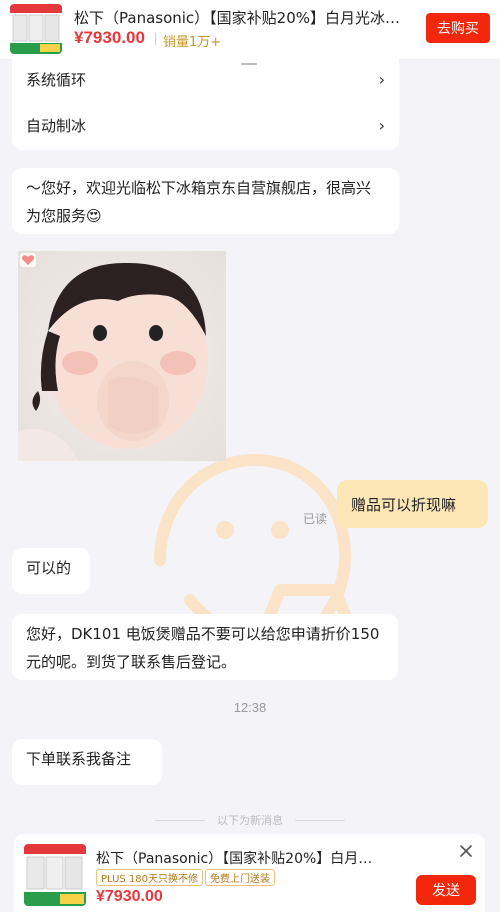 The image size is (500, 912). Describe the element at coordinates (205, 201) in the screenshot. I see `message-bubble-welcome: ～您好，欢迎光临松下冰箱京东自营旗舰店，很高兴为您服务😍` at that location.